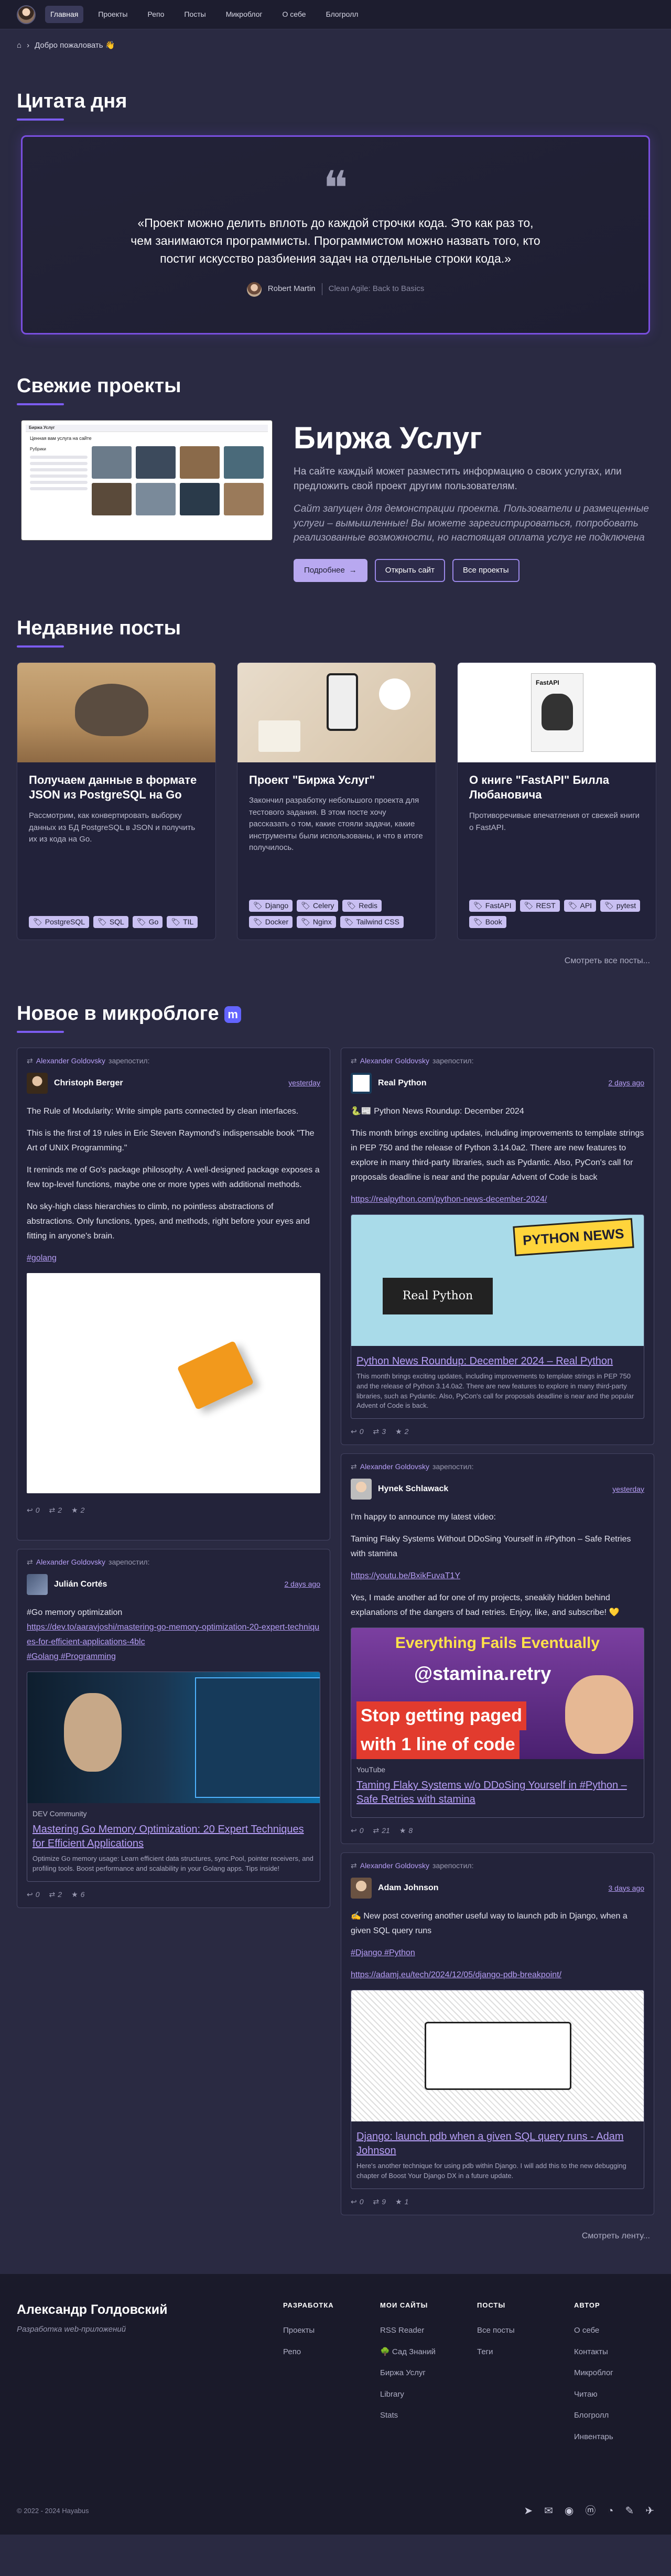 The image size is (671, 2576). I want to click on tag: 🏷 Django, so click(271, 905).